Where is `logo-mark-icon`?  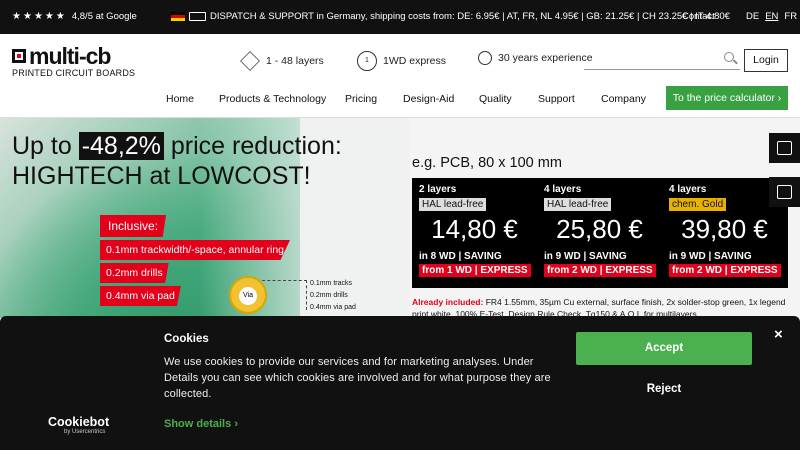 logo-mark-icon is located at coordinates (19, 56).